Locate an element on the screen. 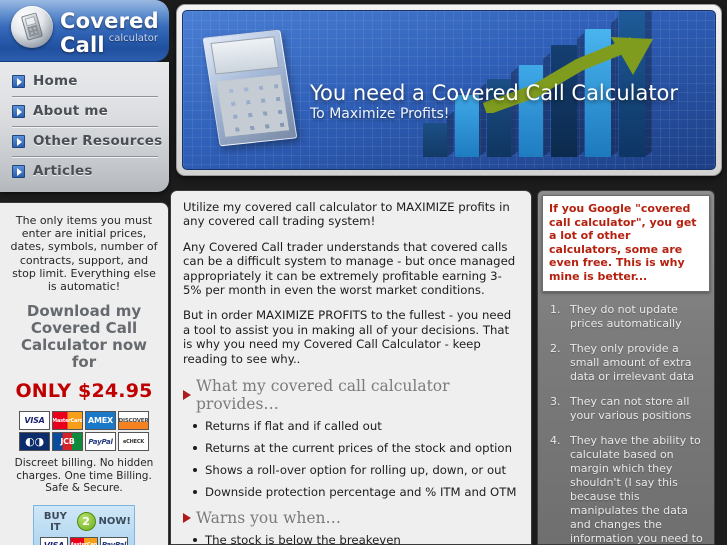  sidebar-item-articles: Articles is located at coordinates (84, 171).